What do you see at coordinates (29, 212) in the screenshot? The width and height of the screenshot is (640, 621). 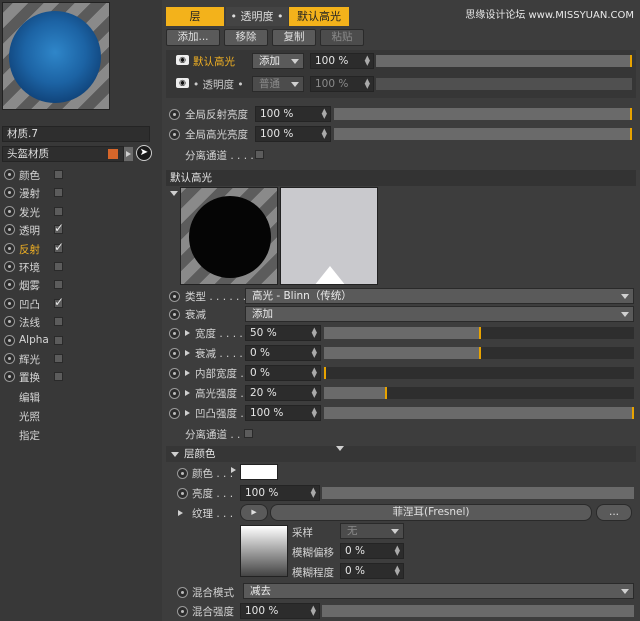 I see `channel-label: 发光` at bounding box center [29, 212].